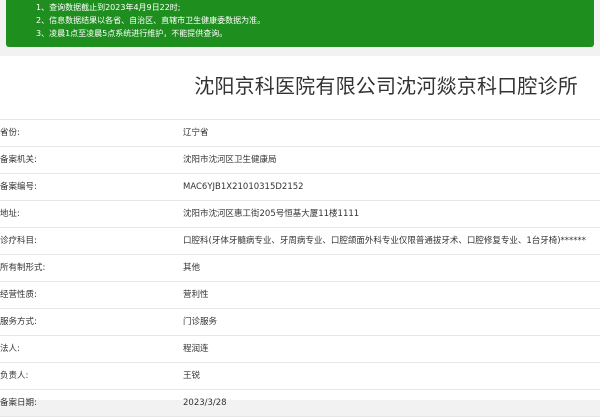 The height and width of the screenshot is (417, 600). I want to click on detail-row-business-nature: 经营性质: 营利性, so click(300, 295).